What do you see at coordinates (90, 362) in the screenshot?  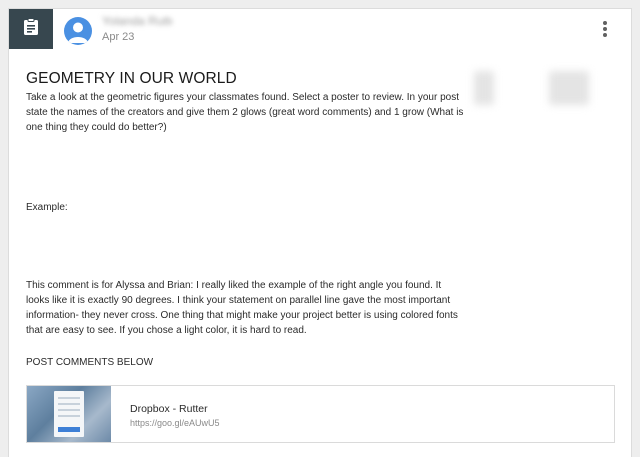 I see `post-comments-label: POST COMMENTS BELOW` at bounding box center [90, 362].